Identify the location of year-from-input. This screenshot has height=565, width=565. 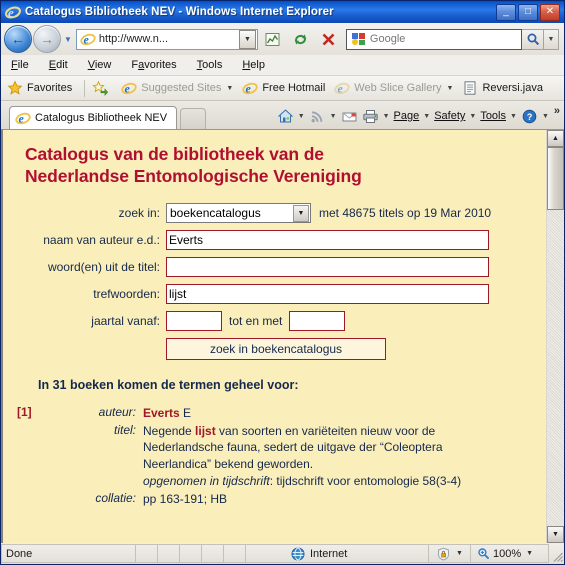
(194, 321).